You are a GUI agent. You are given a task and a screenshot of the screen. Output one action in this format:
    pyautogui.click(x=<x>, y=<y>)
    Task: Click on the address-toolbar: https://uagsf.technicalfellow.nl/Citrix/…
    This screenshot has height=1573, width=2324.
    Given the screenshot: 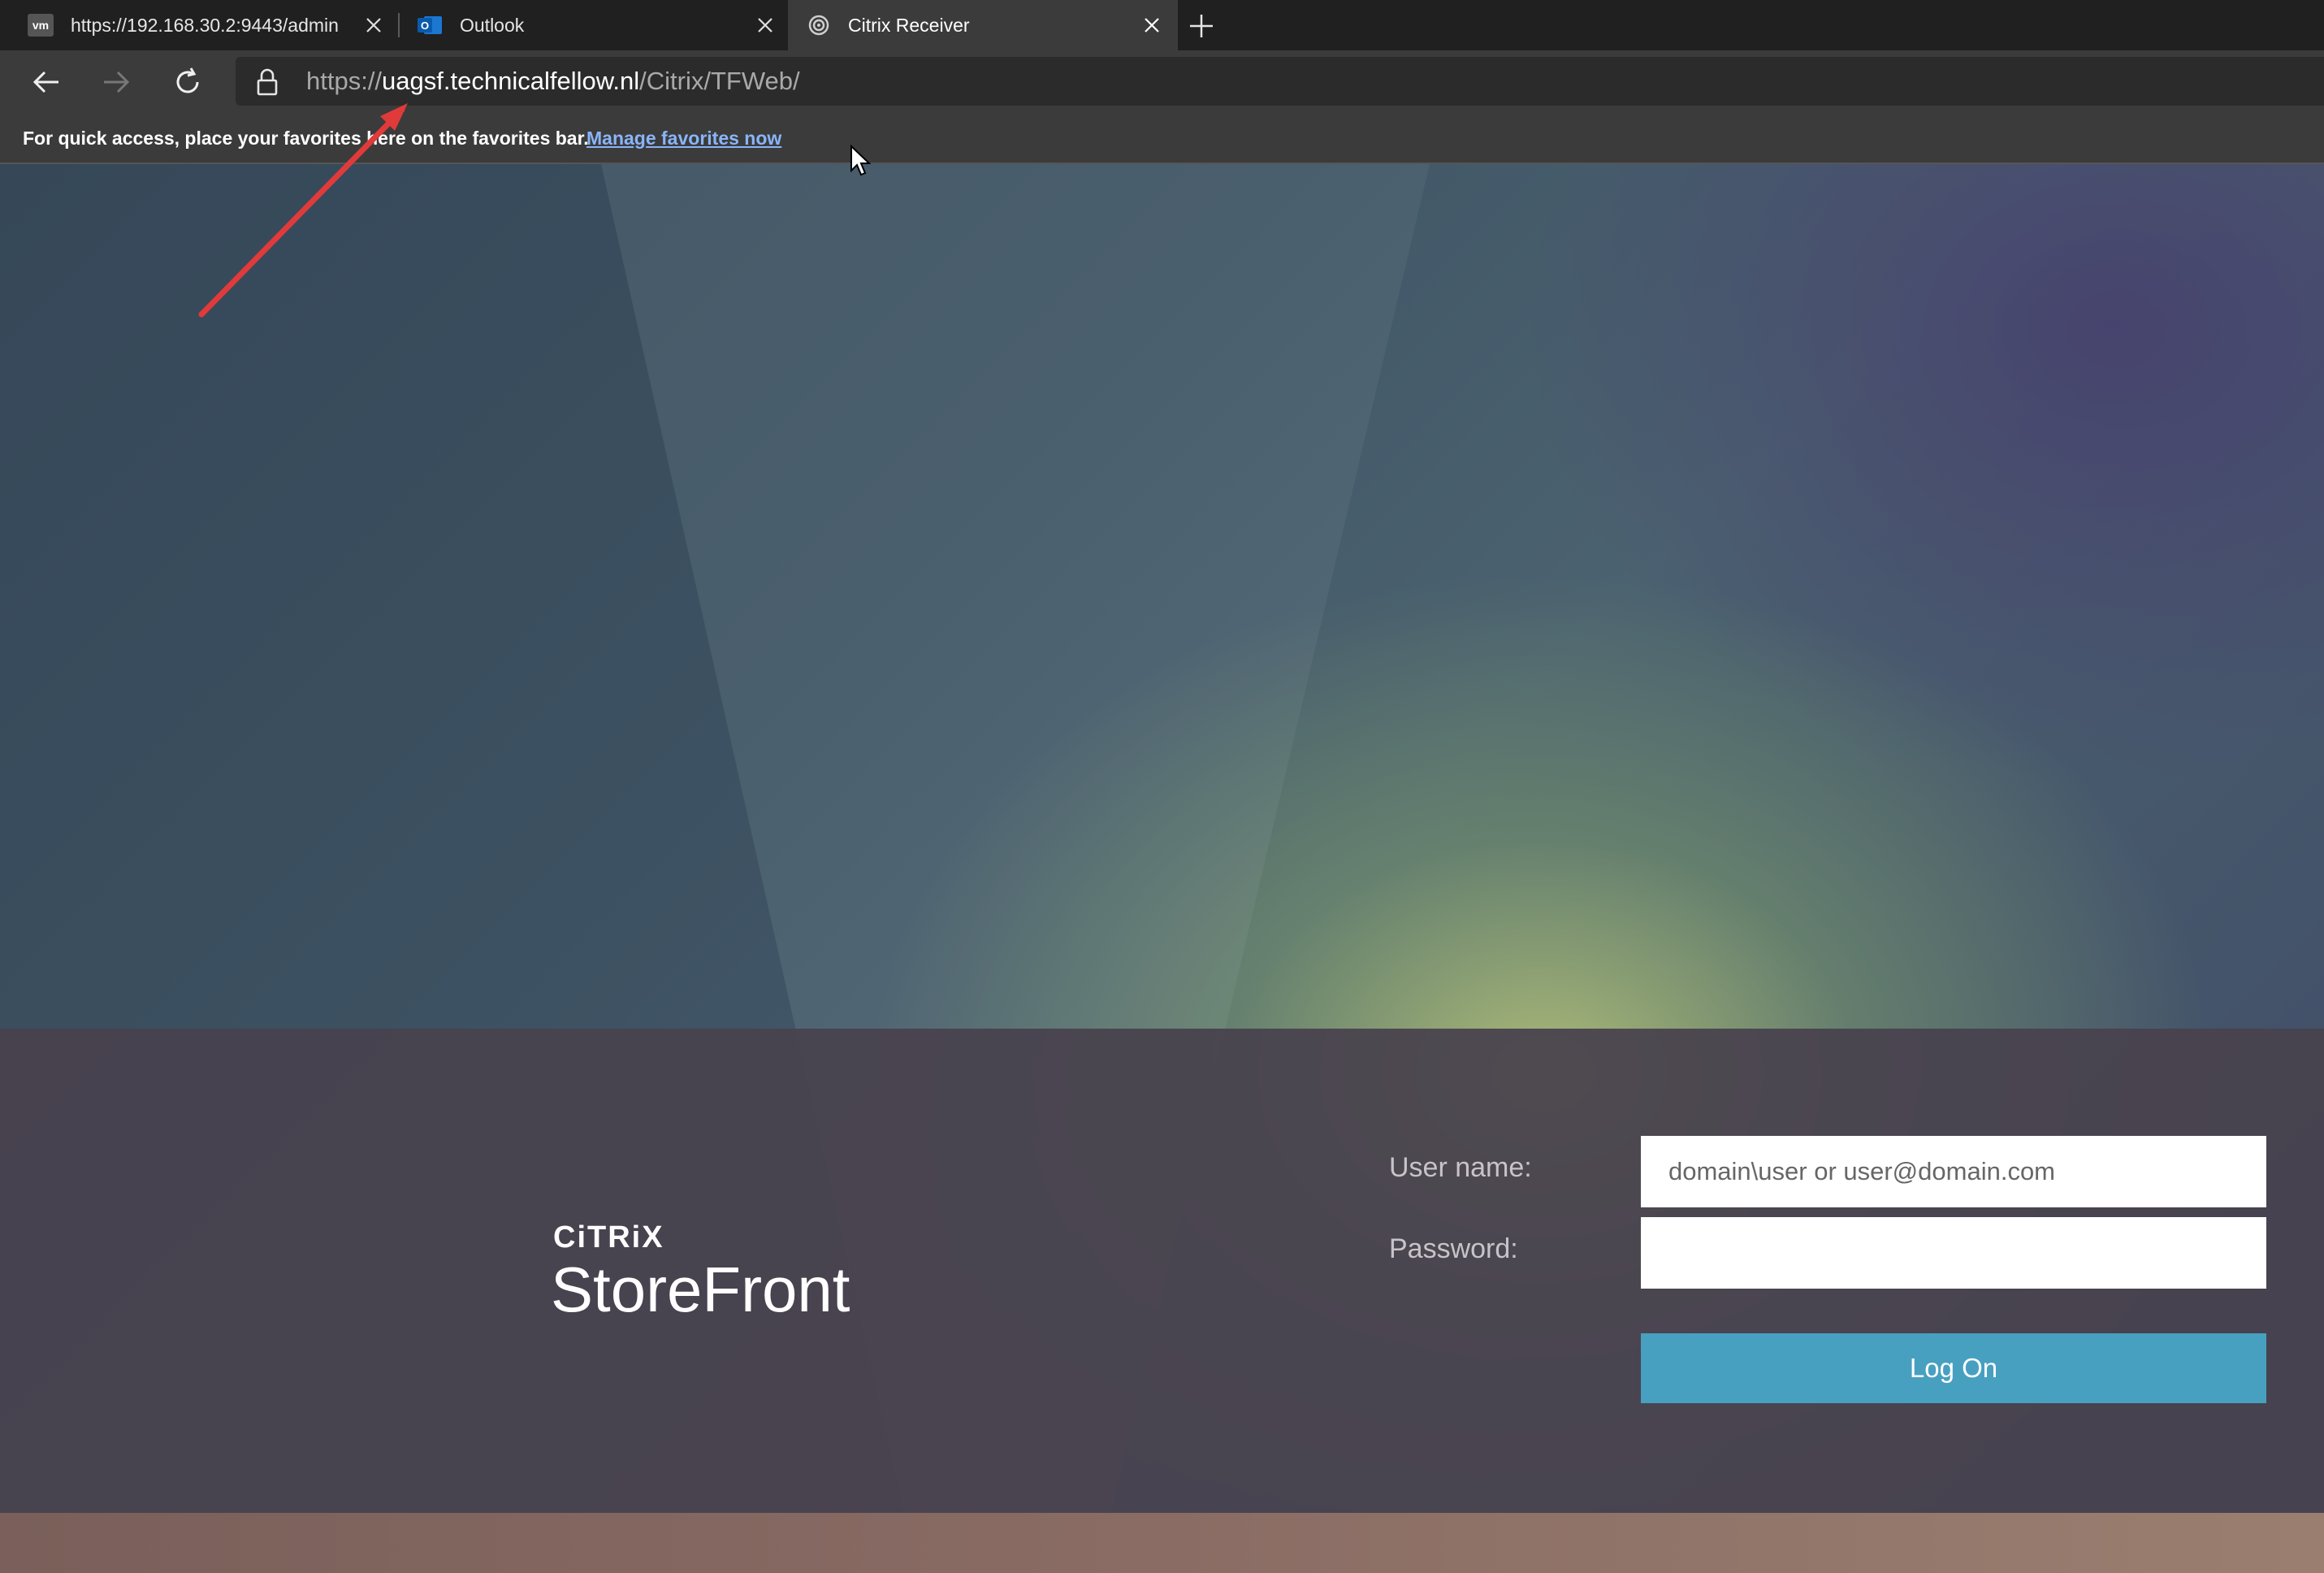 What is the action you would take?
    pyautogui.click(x=1162, y=82)
    